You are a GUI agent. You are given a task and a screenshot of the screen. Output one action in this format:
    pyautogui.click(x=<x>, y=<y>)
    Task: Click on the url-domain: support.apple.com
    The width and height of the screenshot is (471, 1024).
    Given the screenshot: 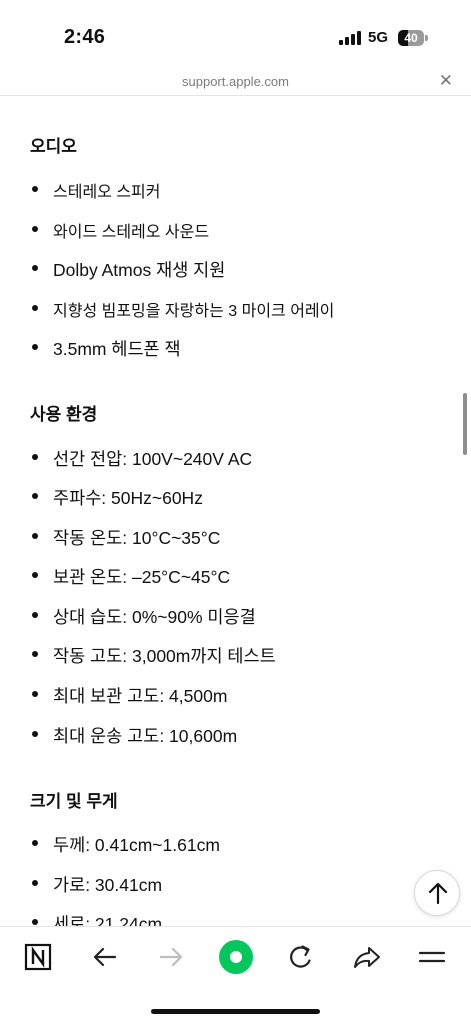 What is the action you would take?
    pyautogui.click(x=235, y=81)
    